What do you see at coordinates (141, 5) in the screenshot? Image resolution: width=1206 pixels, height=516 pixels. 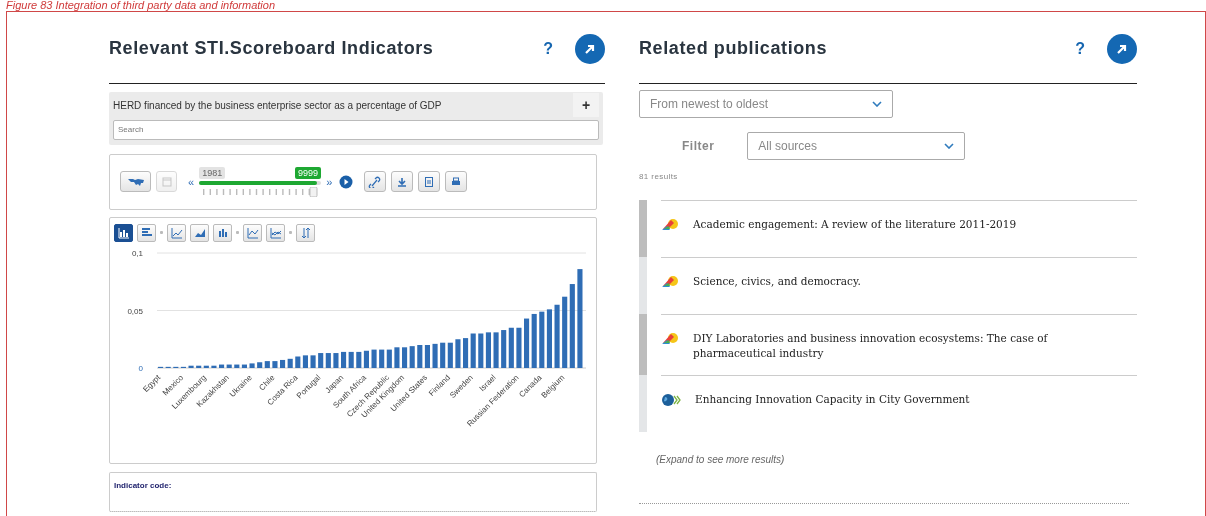 I see `figure-caption: Figure 83 Integration of third party data and information` at bounding box center [141, 5].